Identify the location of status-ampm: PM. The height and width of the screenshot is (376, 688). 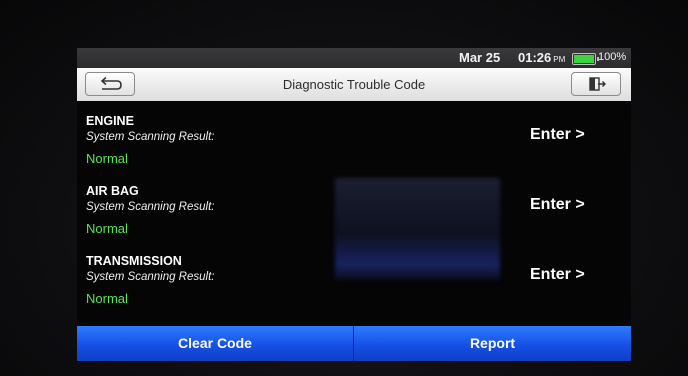
(559, 59).